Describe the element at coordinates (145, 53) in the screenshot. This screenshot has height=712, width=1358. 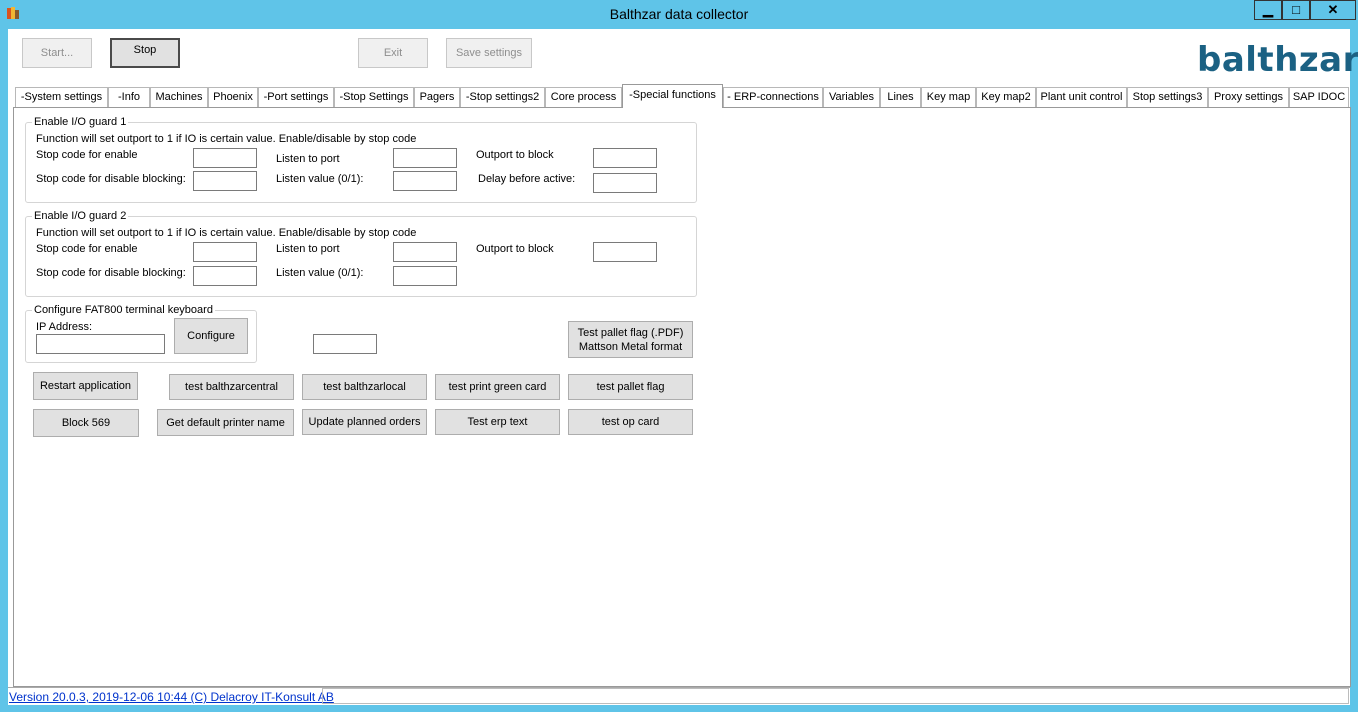
I see `stop-button: Stop` at that location.